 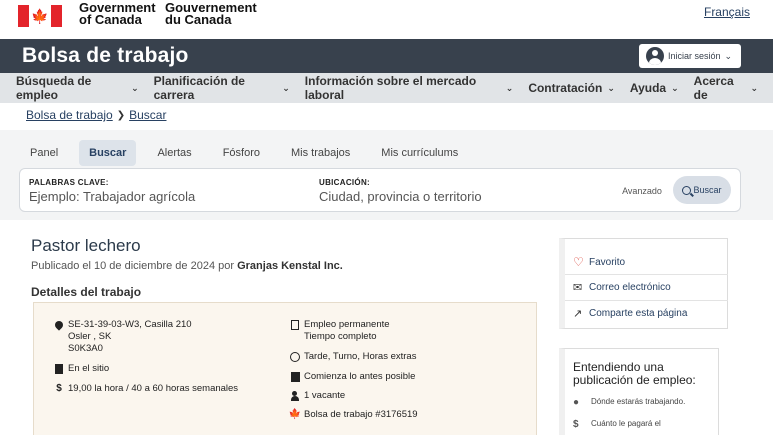 What do you see at coordinates (121, 115) in the screenshot?
I see `chevron-right-icon: ❯` at bounding box center [121, 115].